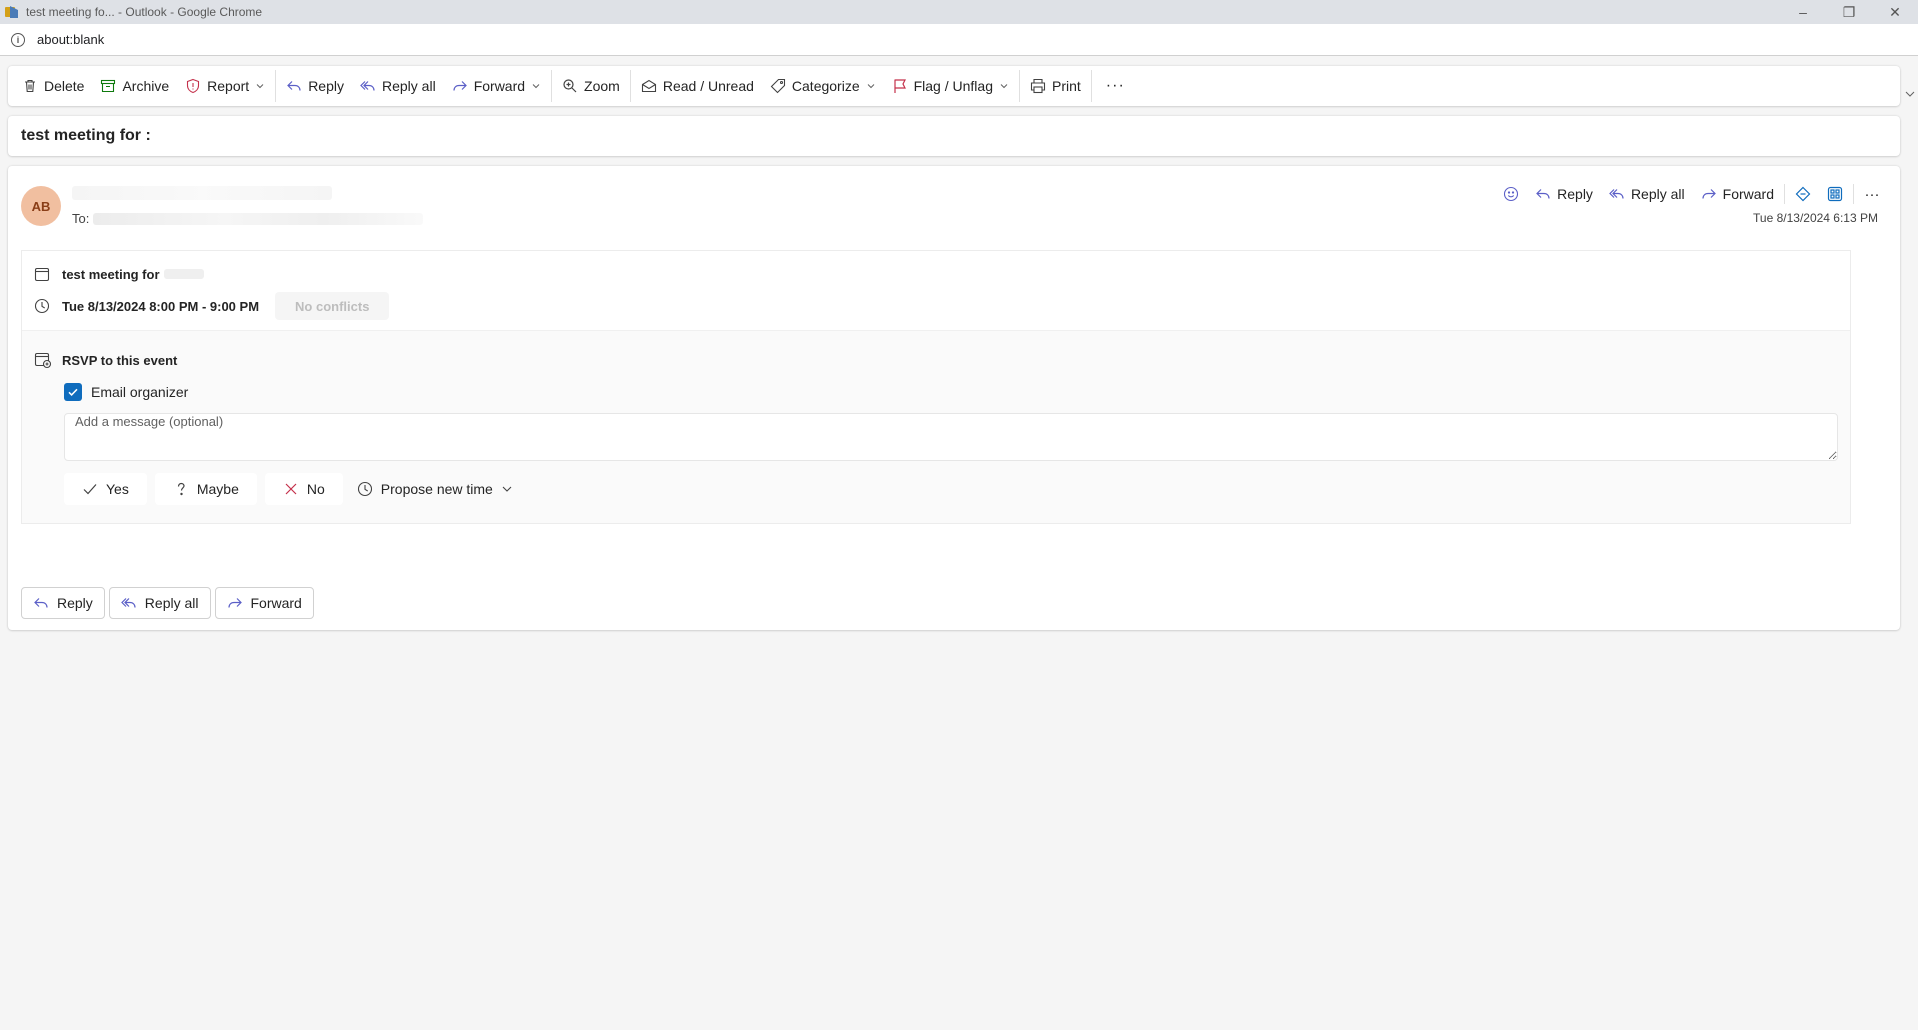 The height and width of the screenshot is (1030, 1918). What do you see at coordinates (954, 136) in the screenshot?
I see `subject-bar: test meeting for :` at bounding box center [954, 136].